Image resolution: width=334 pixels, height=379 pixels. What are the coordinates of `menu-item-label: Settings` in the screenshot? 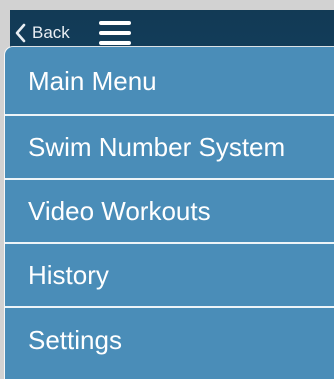 It's located at (75, 339).